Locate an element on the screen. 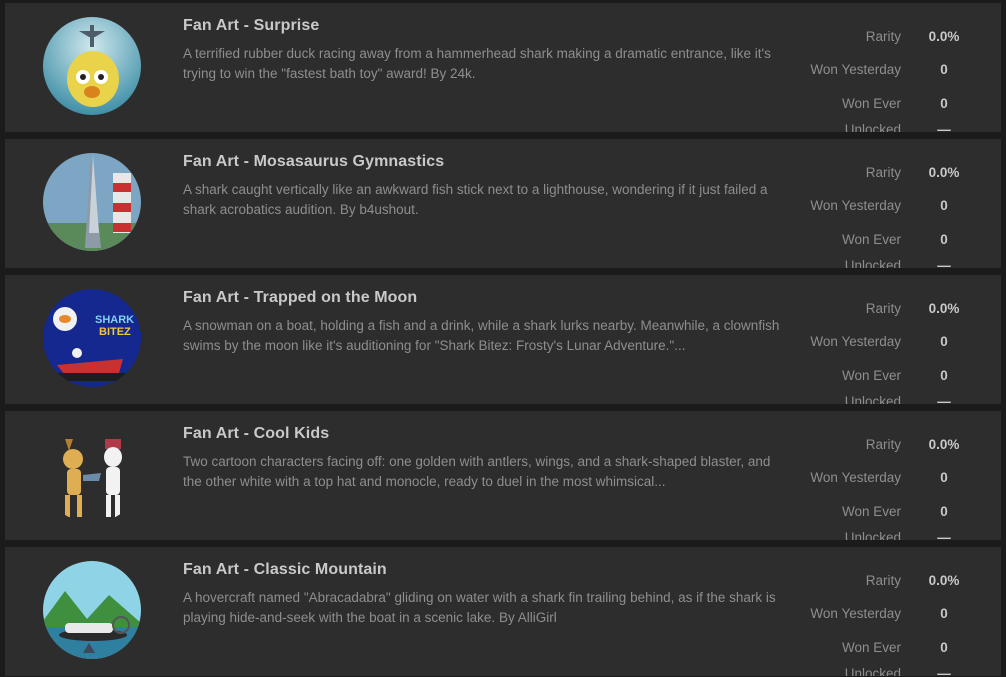  shark-bitez-moon-image: SHARK BITEZ is located at coordinates (92, 338).